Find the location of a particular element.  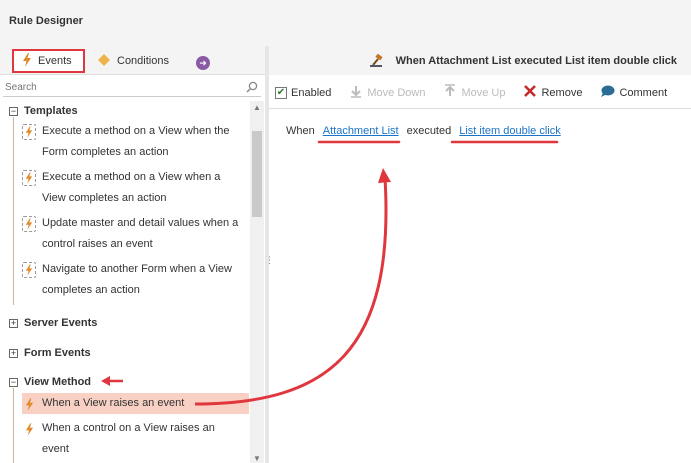

remove-button: Remove is located at coordinates (552, 92).